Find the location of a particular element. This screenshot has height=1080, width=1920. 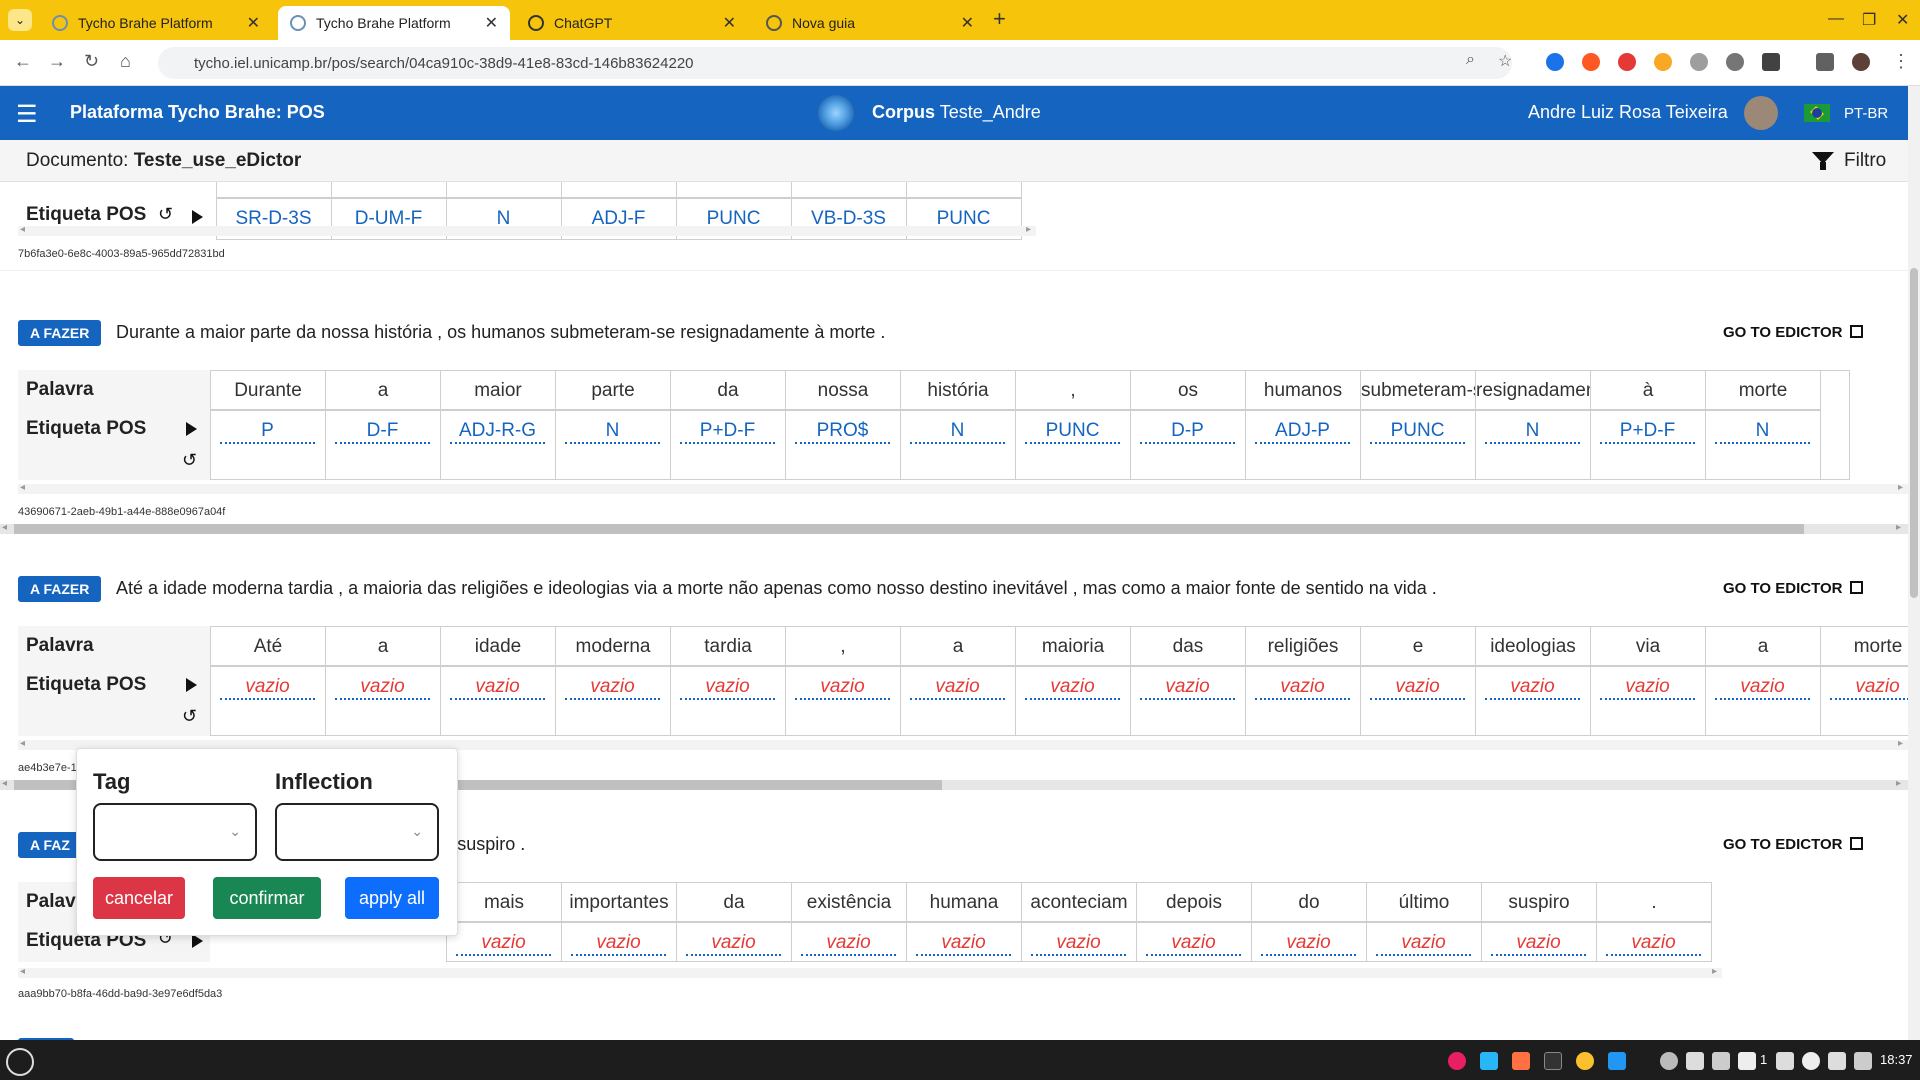

row-scrollbar-thumb is located at coordinates (909, 529).